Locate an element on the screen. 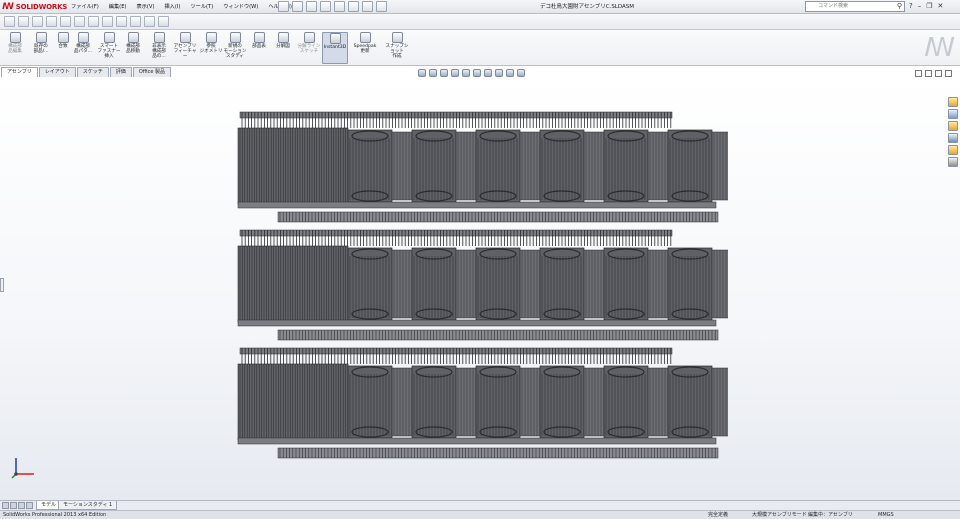  view-orientation-icon is located at coordinates (466, 73).